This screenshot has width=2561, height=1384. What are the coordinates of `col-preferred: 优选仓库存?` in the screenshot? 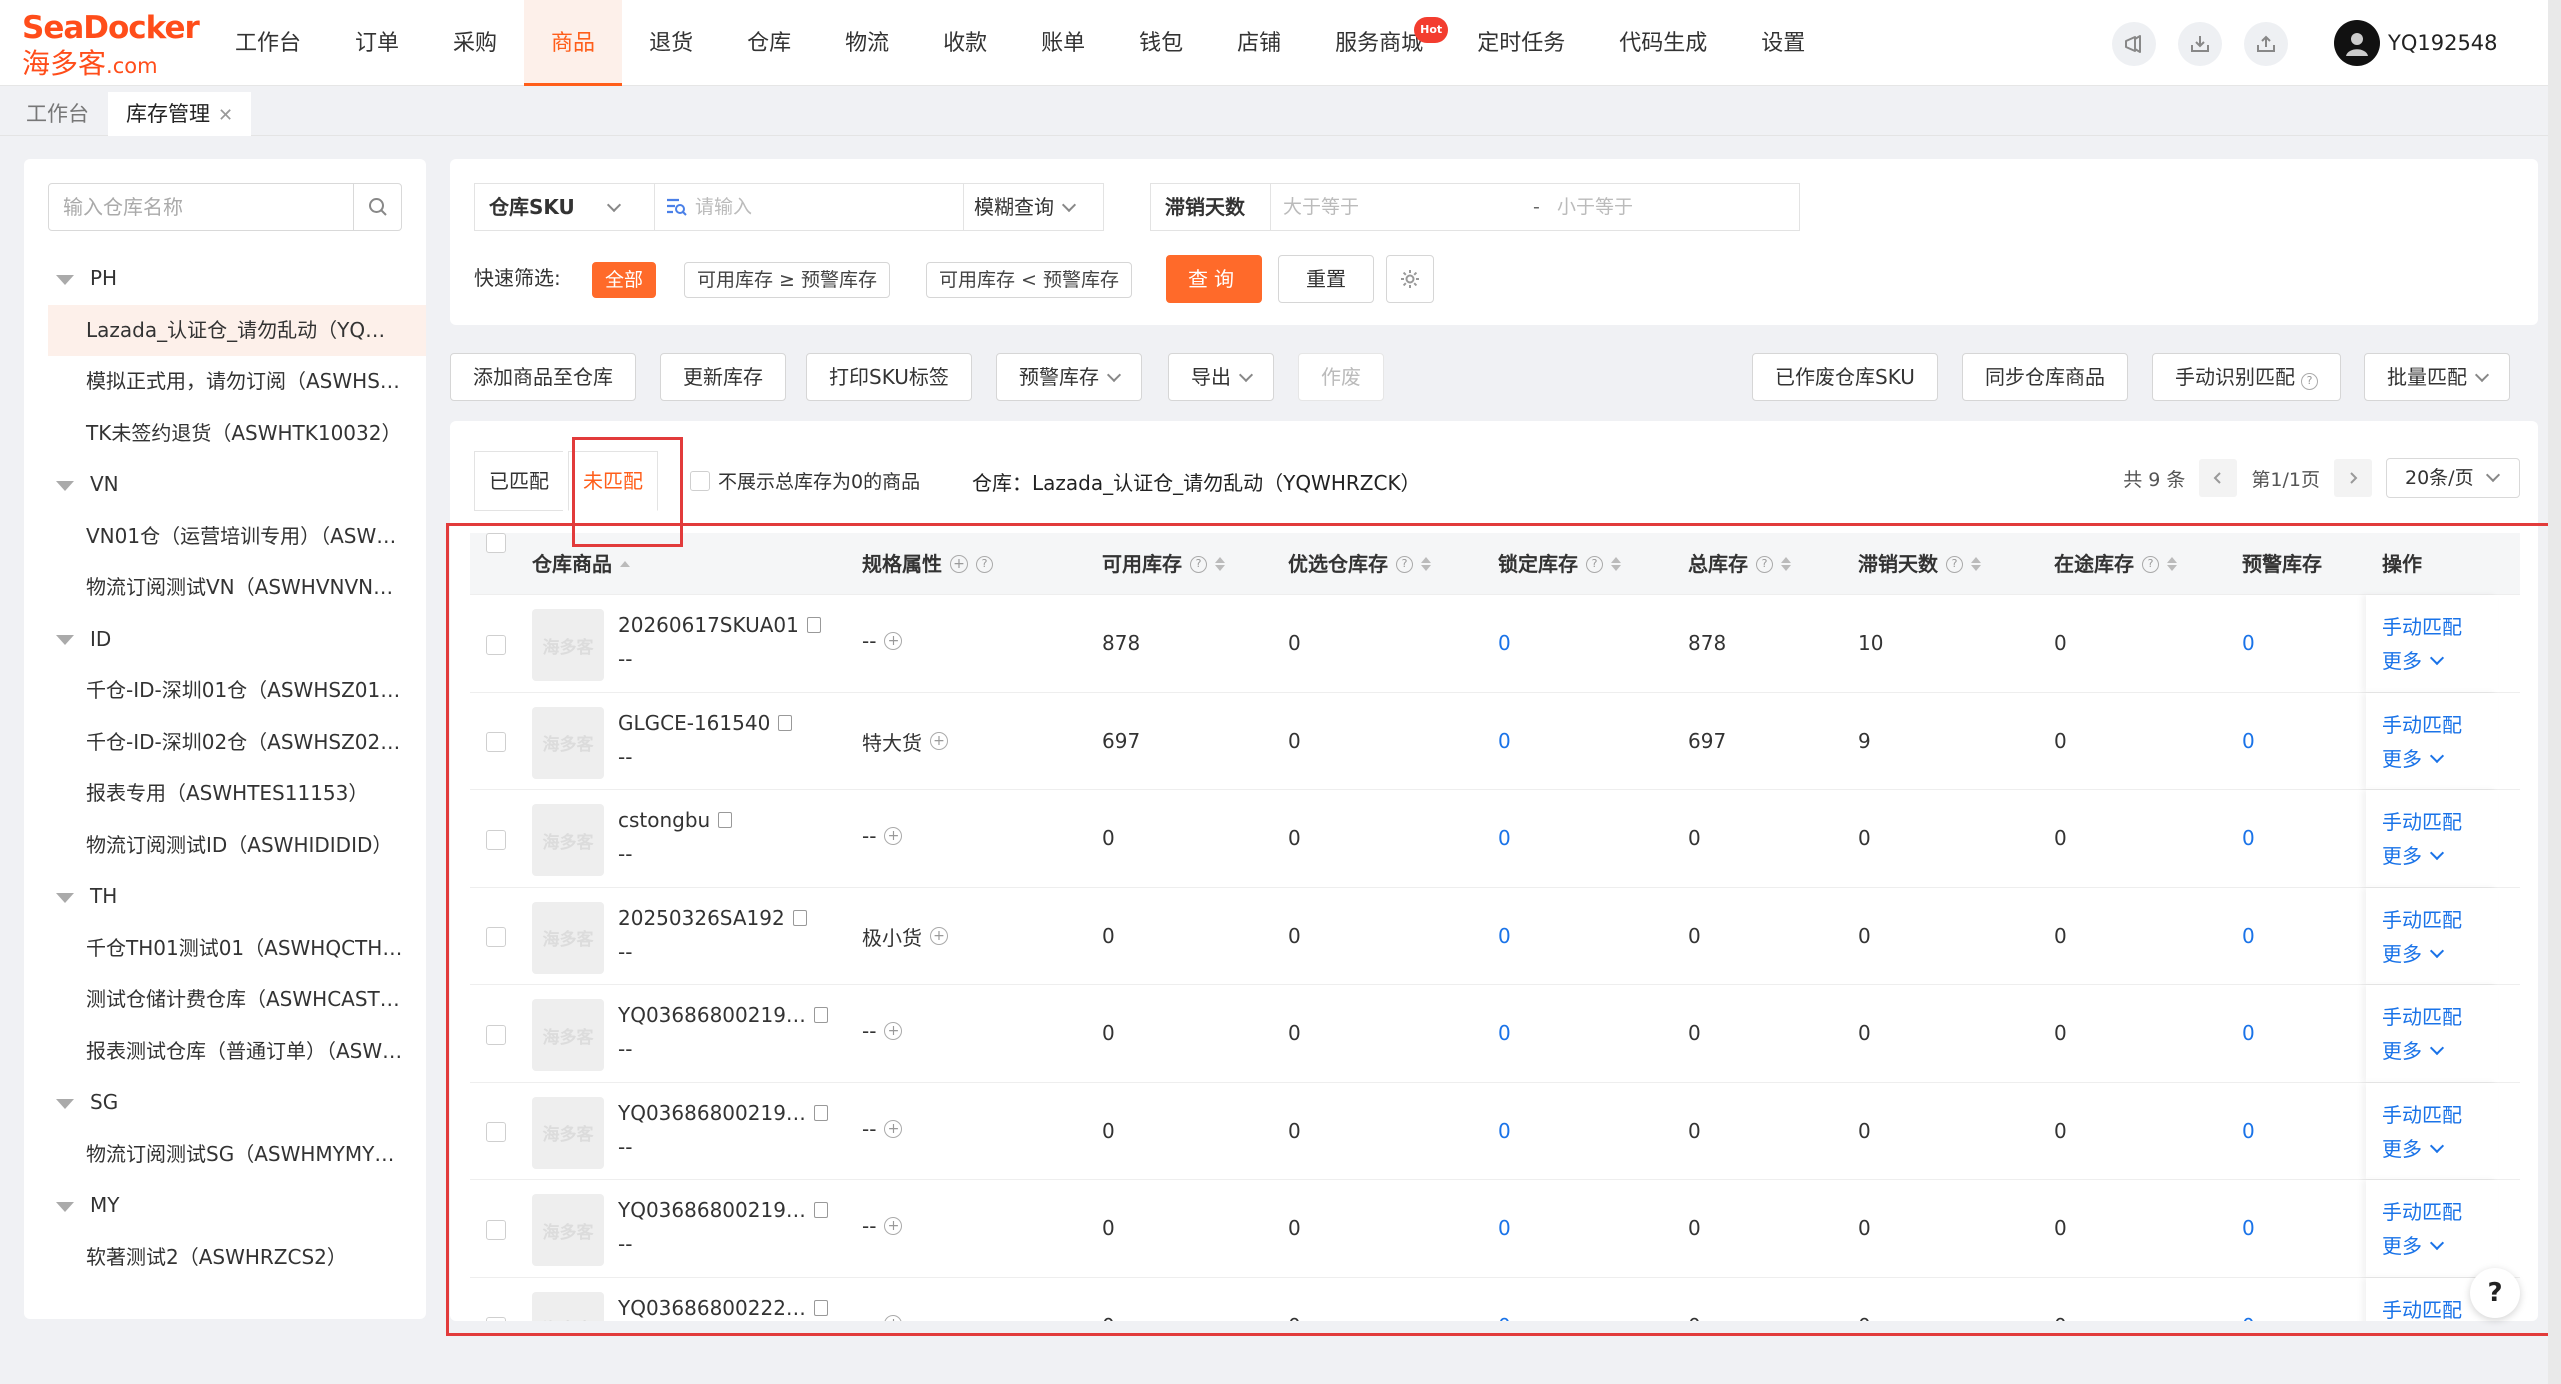 It's located at (1359, 564).